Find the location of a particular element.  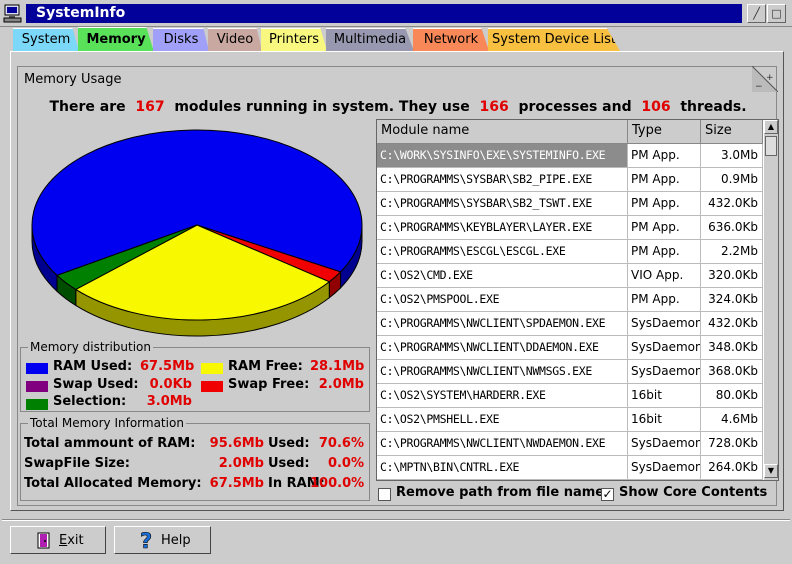

remove-path-checkbox is located at coordinates (384, 494).